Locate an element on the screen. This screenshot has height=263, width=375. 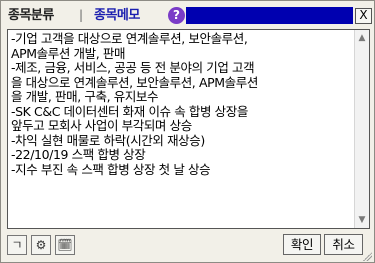
help-icon: ? is located at coordinates (176, 15).